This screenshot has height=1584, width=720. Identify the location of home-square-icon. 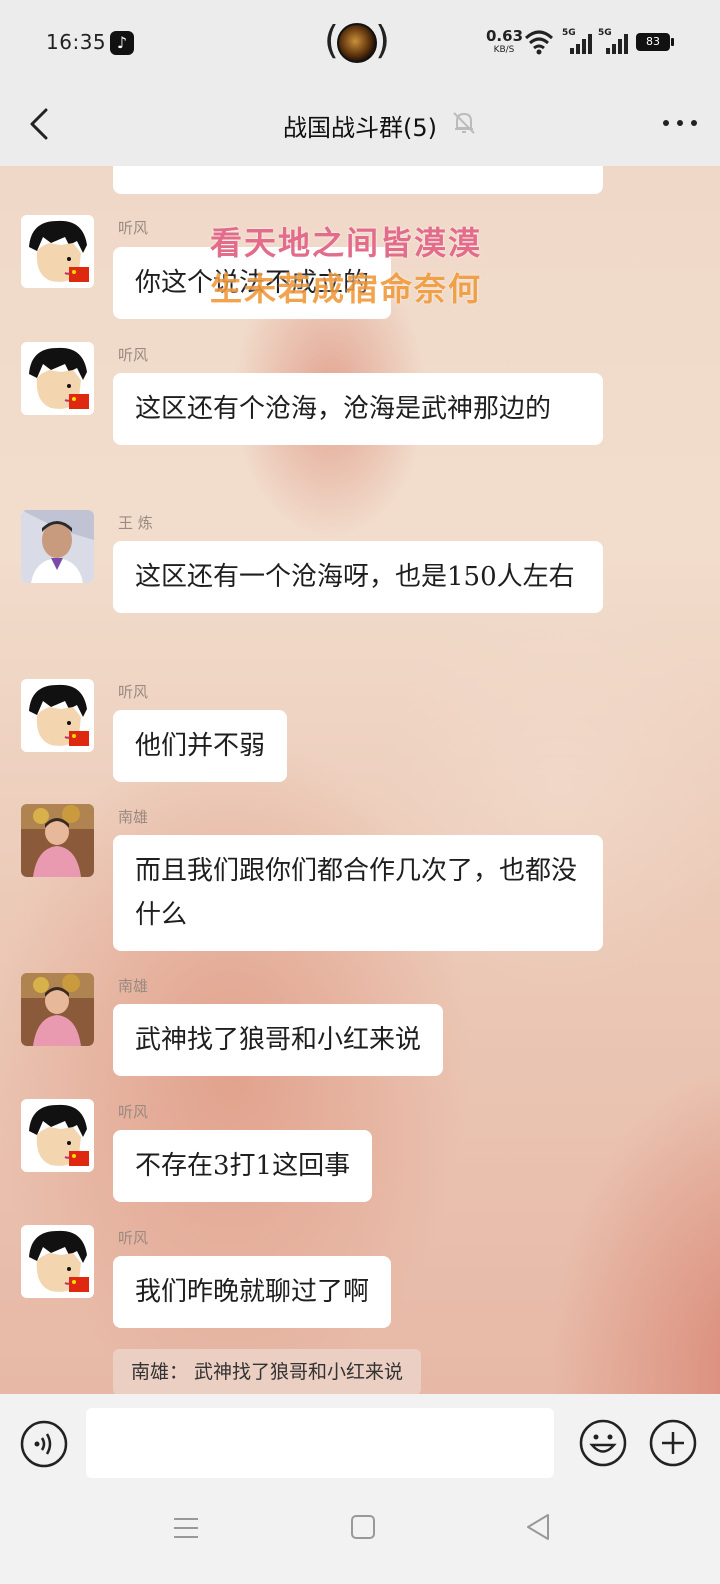
(363, 1527).